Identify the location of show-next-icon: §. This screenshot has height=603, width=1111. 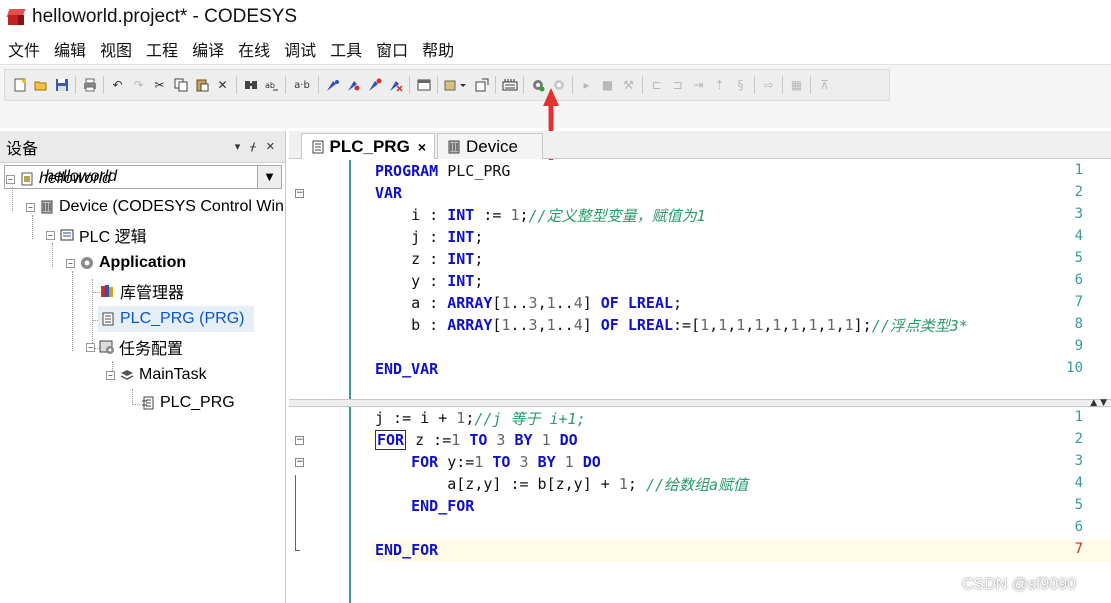
(740, 85).